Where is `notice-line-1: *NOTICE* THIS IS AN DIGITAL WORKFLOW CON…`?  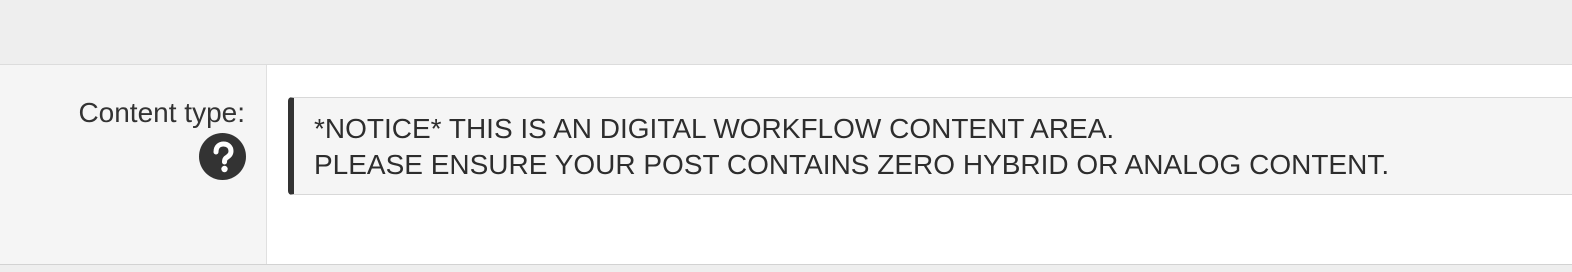
notice-line-1: *NOTICE* THIS IS AN DIGITAL WORKFLOW CON… is located at coordinates (714, 128).